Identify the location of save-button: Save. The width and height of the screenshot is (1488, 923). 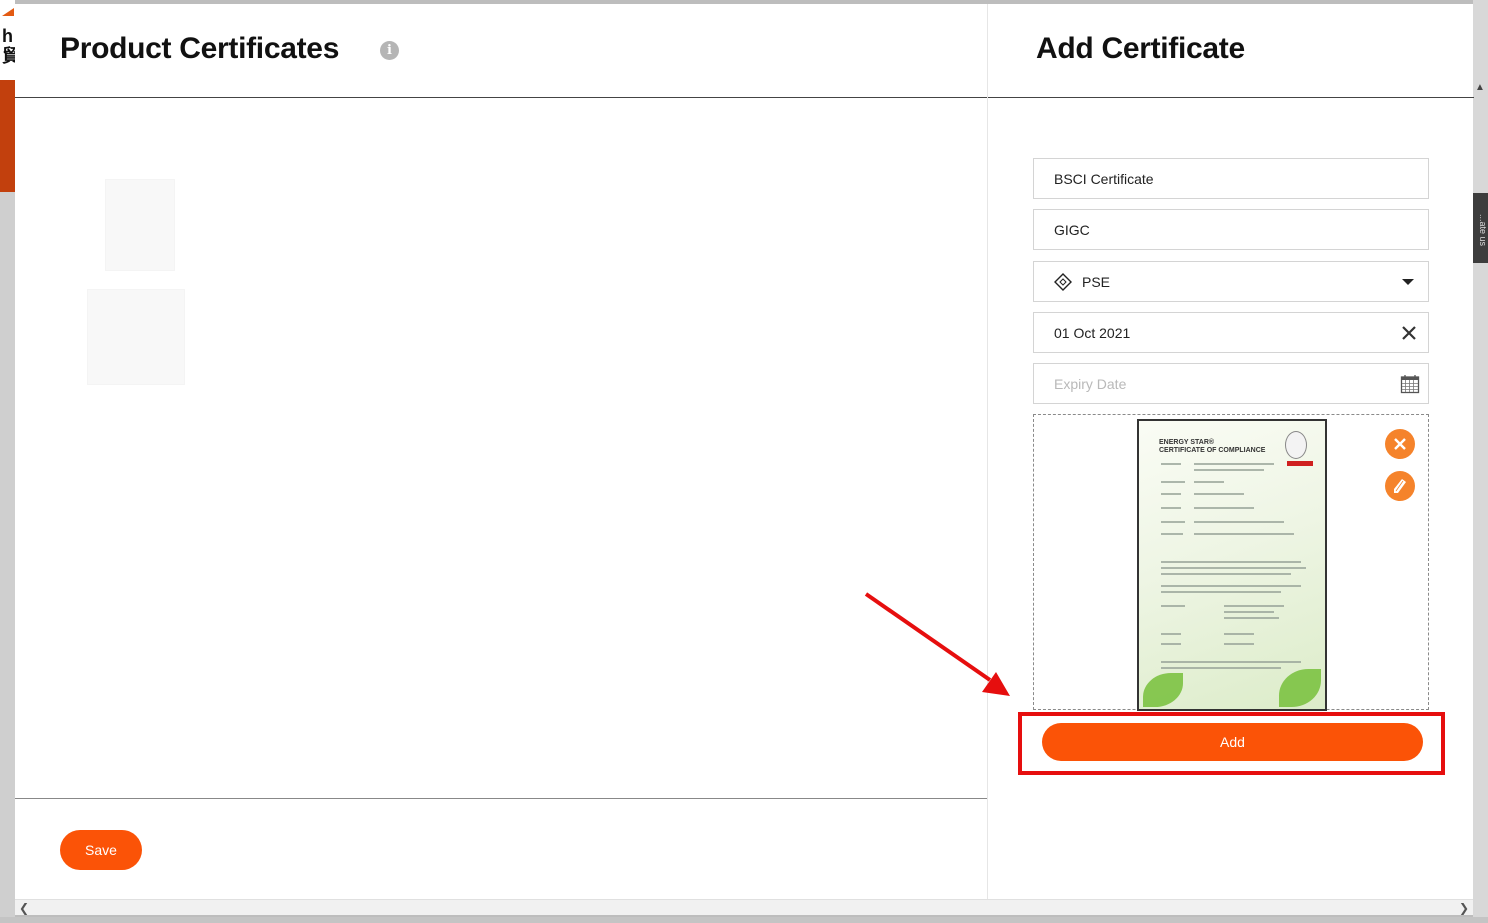
(101, 850).